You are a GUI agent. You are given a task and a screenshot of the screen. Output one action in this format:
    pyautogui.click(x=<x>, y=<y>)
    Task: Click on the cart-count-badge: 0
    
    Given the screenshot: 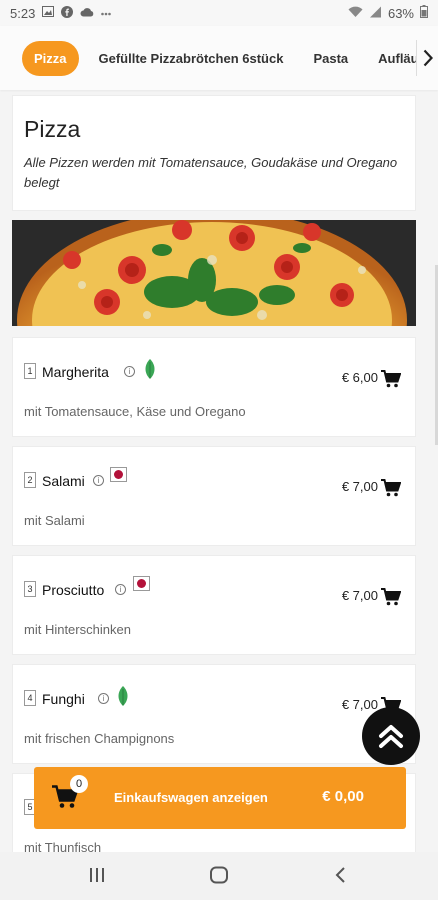 What is the action you would take?
    pyautogui.click(x=79, y=784)
    